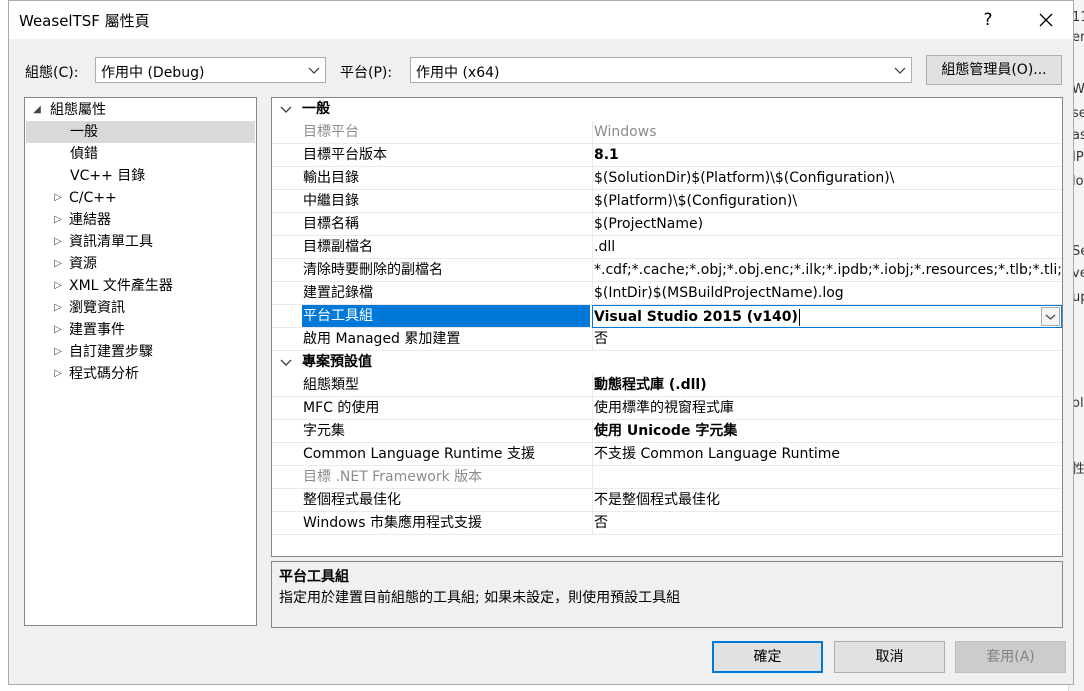 The height and width of the screenshot is (691, 1084). I want to click on property-row: 目標平台 Windows, so click(667, 132).